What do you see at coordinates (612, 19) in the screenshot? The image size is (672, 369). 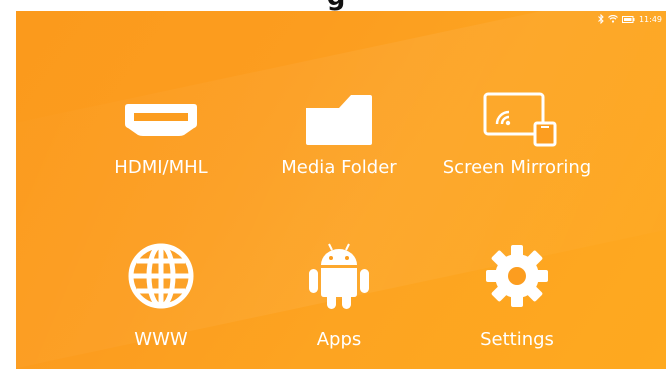 I see `wifi-icon` at bounding box center [612, 19].